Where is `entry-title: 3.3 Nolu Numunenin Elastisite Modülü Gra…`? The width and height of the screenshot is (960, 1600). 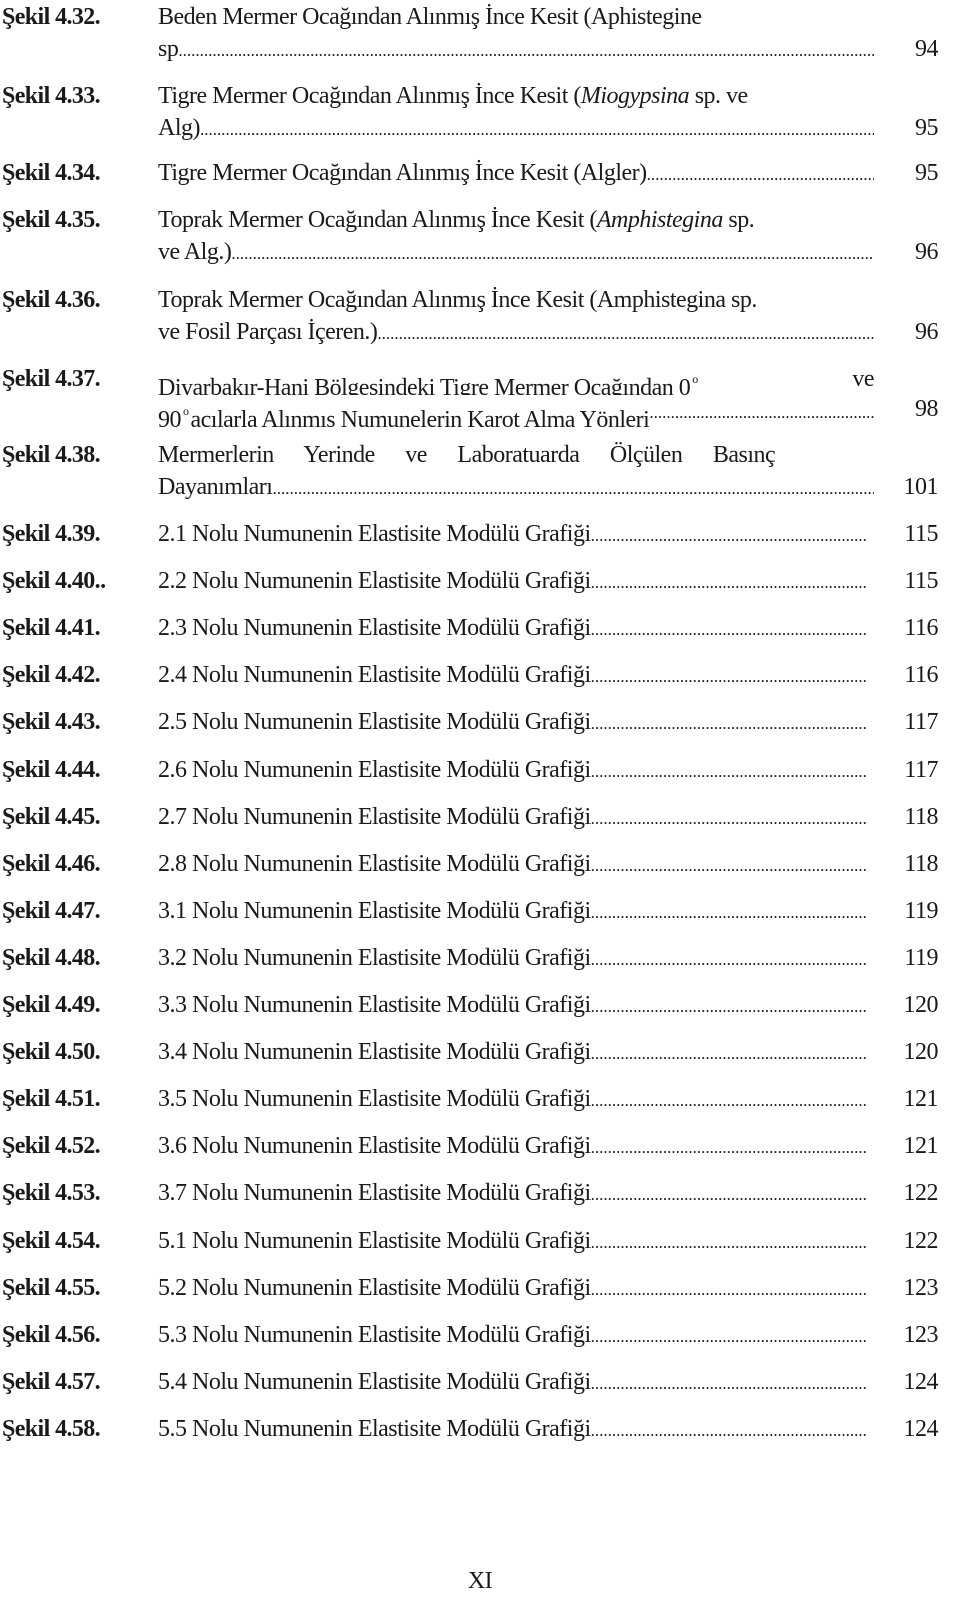
entry-title: 3.3 Nolu Numunenin Elastisite Modülü Gra… is located at coordinates (513, 1005).